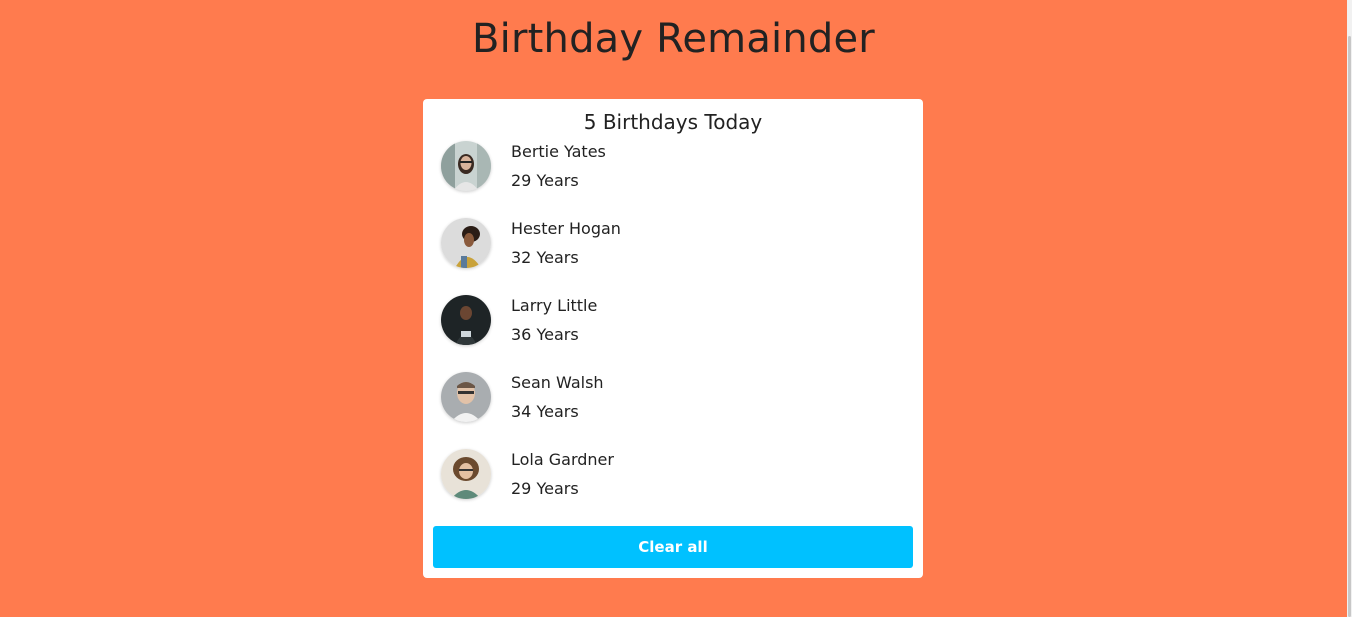  Describe the element at coordinates (1349, 326) in the screenshot. I see `scrollbar-thumb` at that location.